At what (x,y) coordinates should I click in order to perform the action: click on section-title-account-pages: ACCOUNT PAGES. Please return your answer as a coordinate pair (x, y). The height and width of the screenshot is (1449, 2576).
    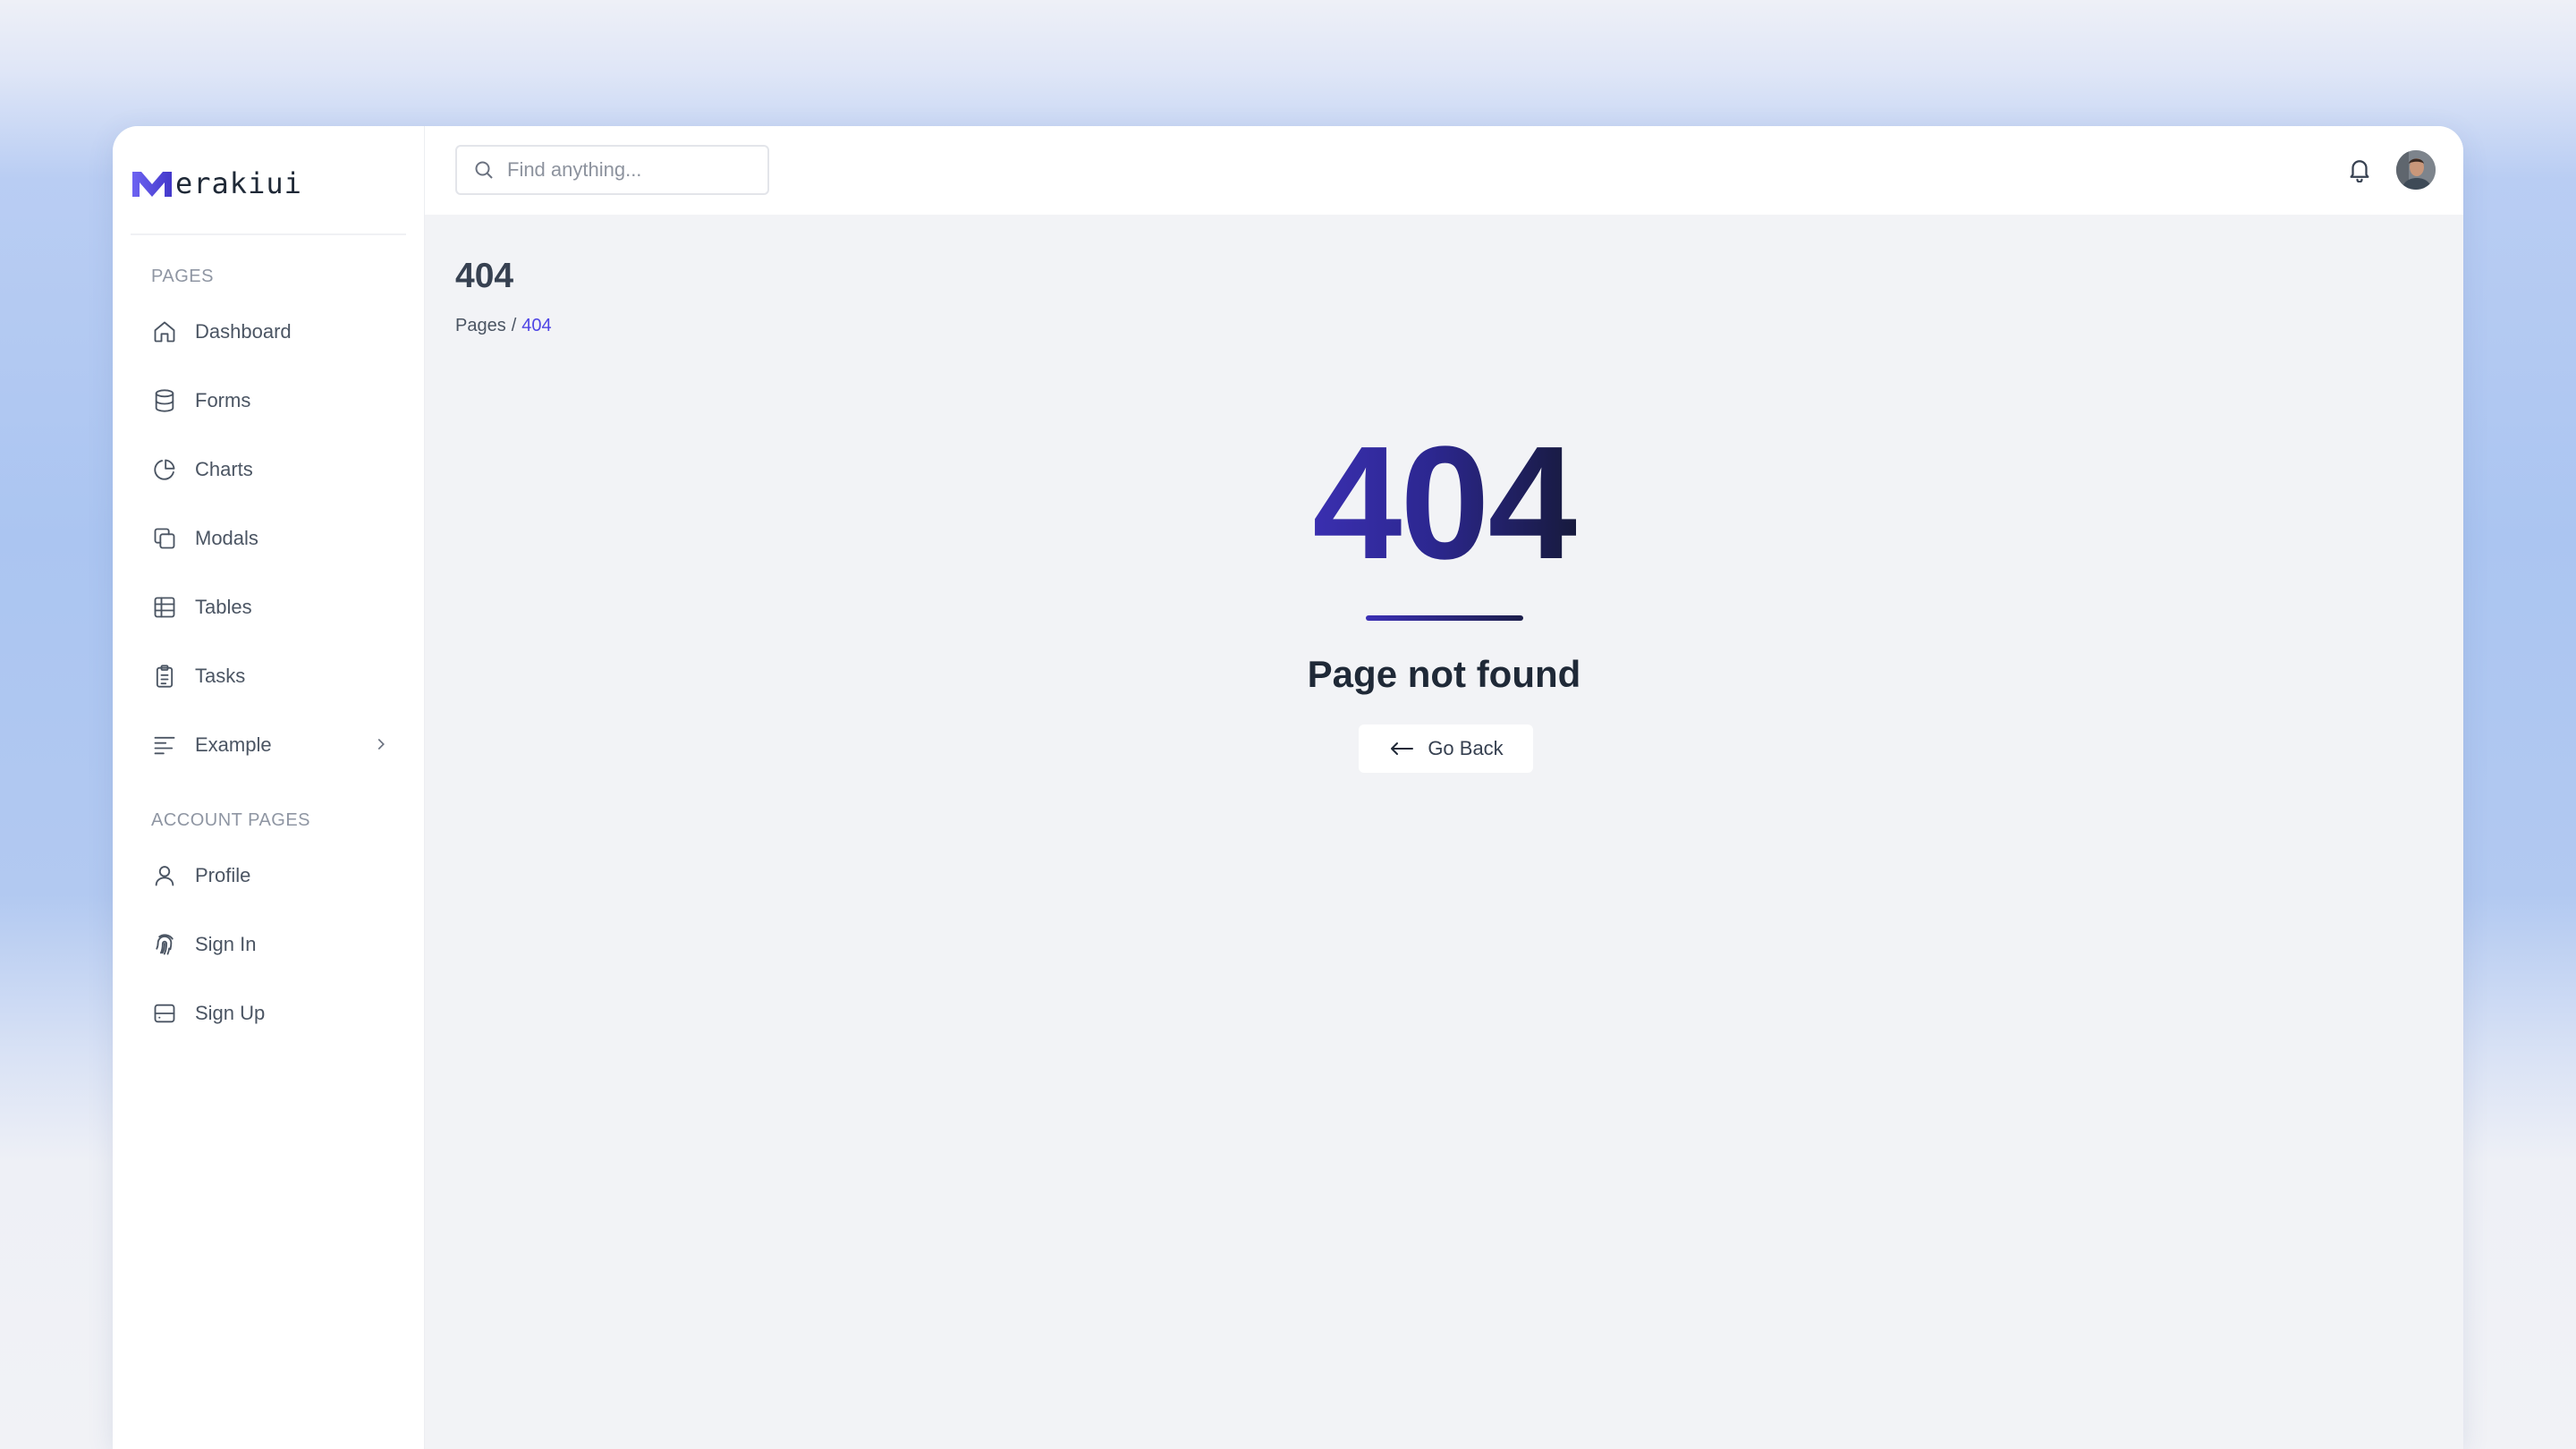
    Looking at the image, I should click on (231, 820).